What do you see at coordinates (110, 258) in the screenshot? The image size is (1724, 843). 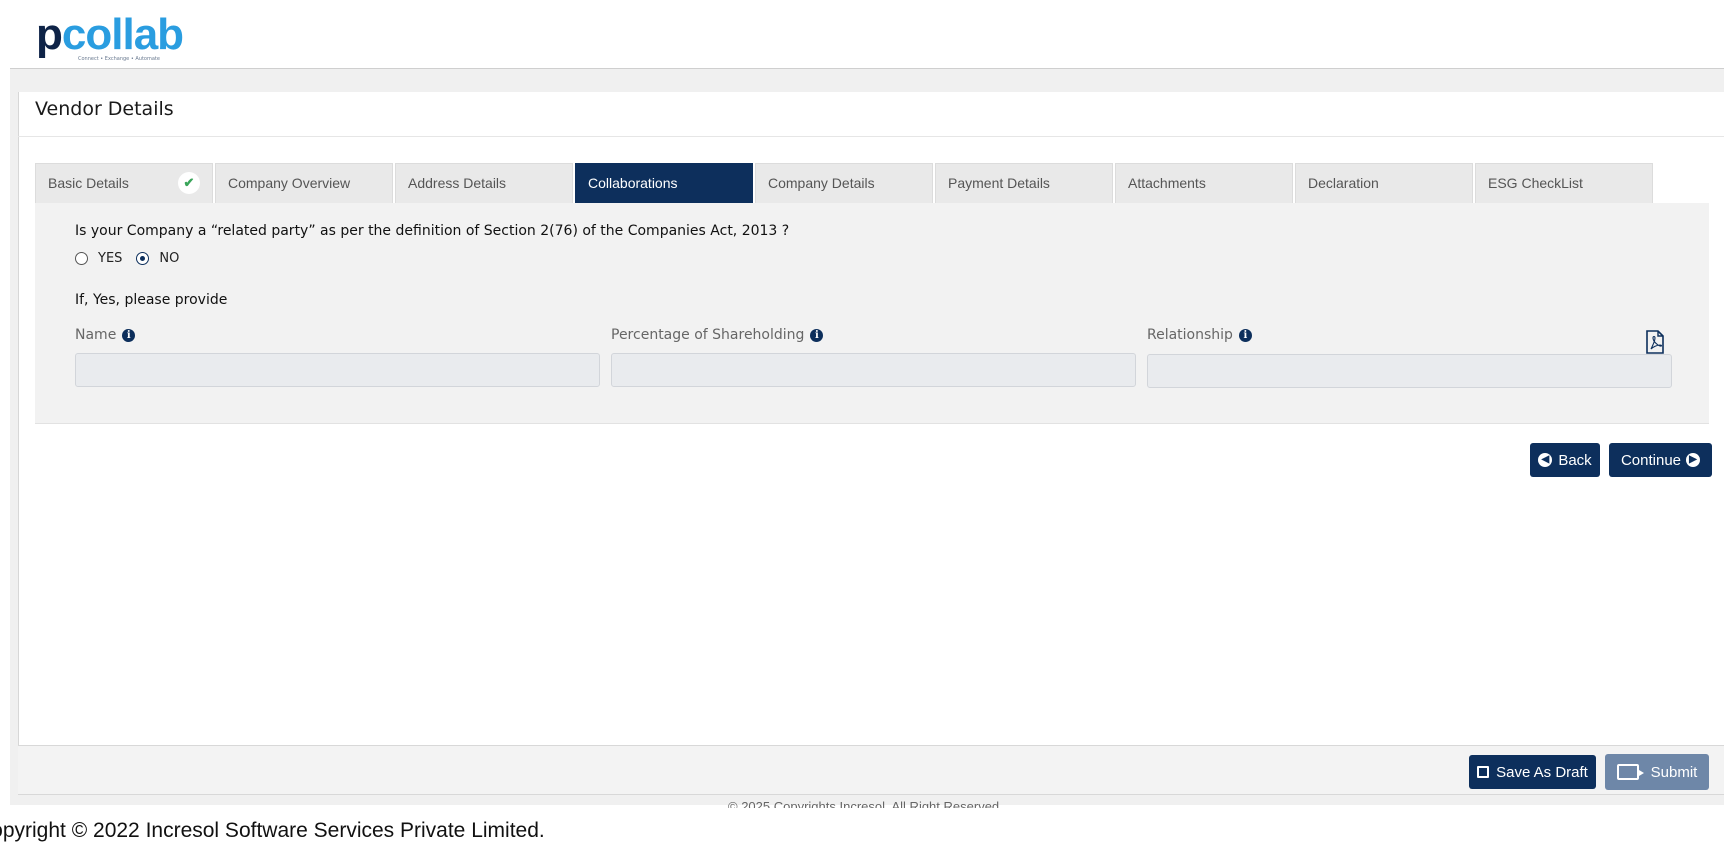 I see `radio-yes-label: YES` at bounding box center [110, 258].